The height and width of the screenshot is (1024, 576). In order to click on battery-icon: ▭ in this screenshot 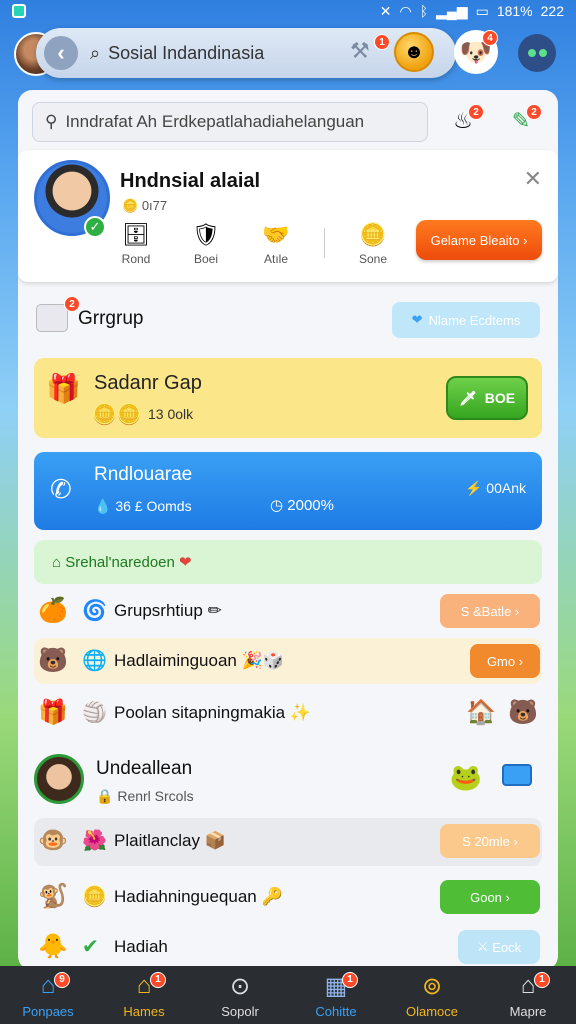, I will do `click(482, 10)`.